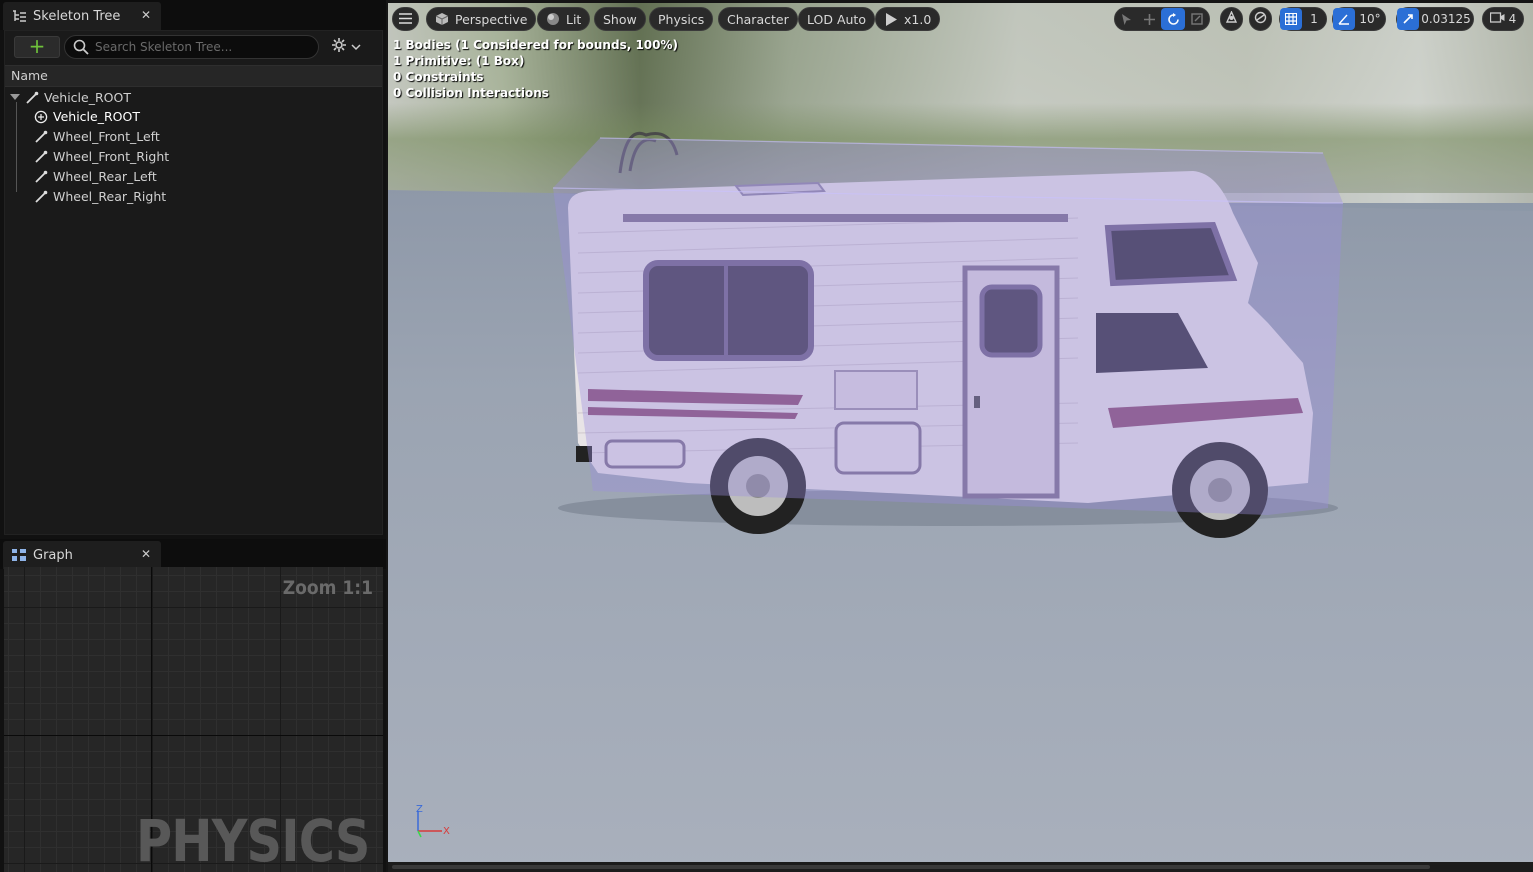 This screenshot has width=1533, height=872. I want to click on surface-snap-toggle, so click(1260, 19).